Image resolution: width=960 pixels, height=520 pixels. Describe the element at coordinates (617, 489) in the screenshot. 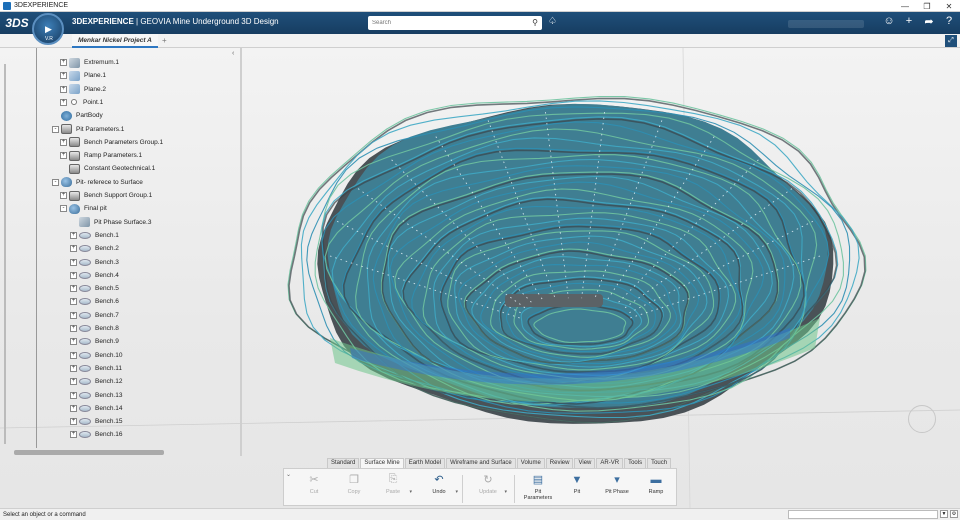

I see `pit-phase-button: ▾ Pit Phase` at that location.